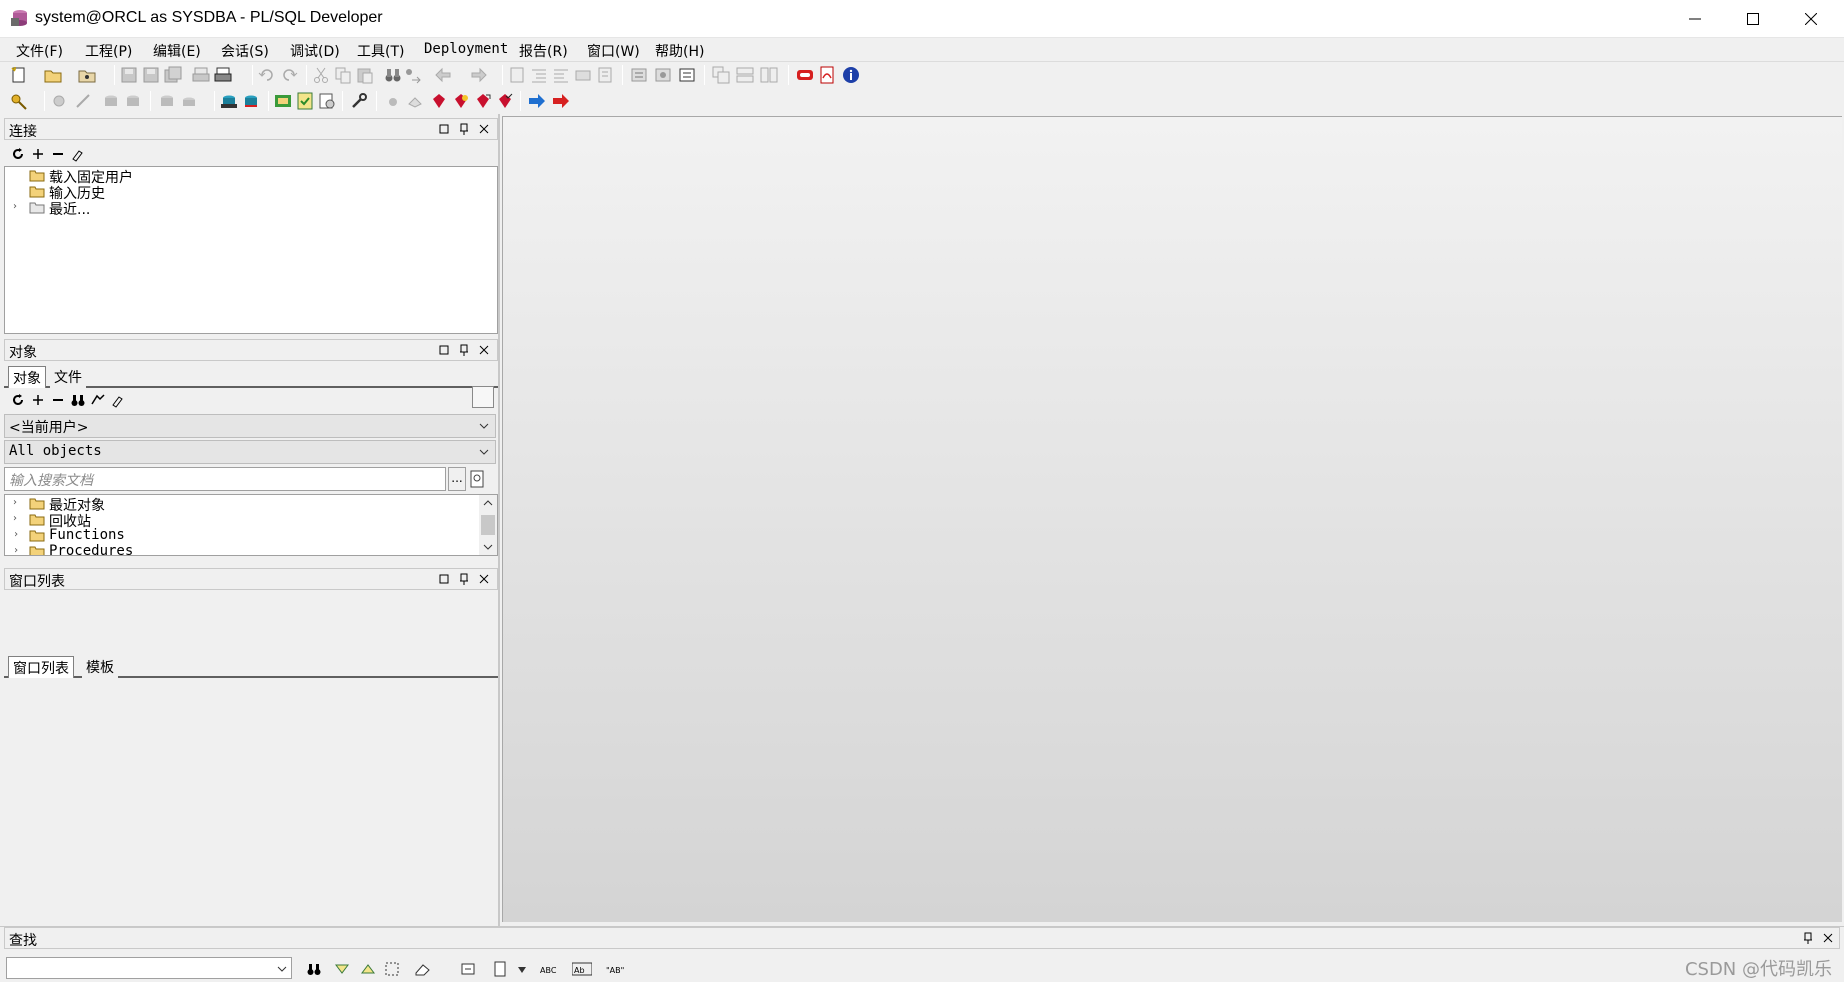 Image resolution: width=1844 pixels, height=982 pixels. I want to click on unindent-icon, so click(561, 75).